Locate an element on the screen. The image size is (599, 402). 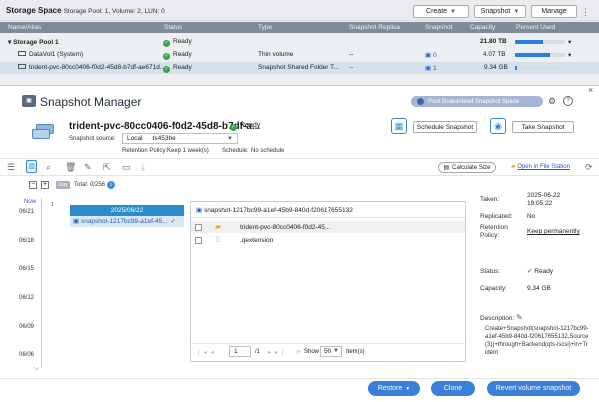
snapshot-button: Snapshot ▼ is located at coordinates (500, 11).